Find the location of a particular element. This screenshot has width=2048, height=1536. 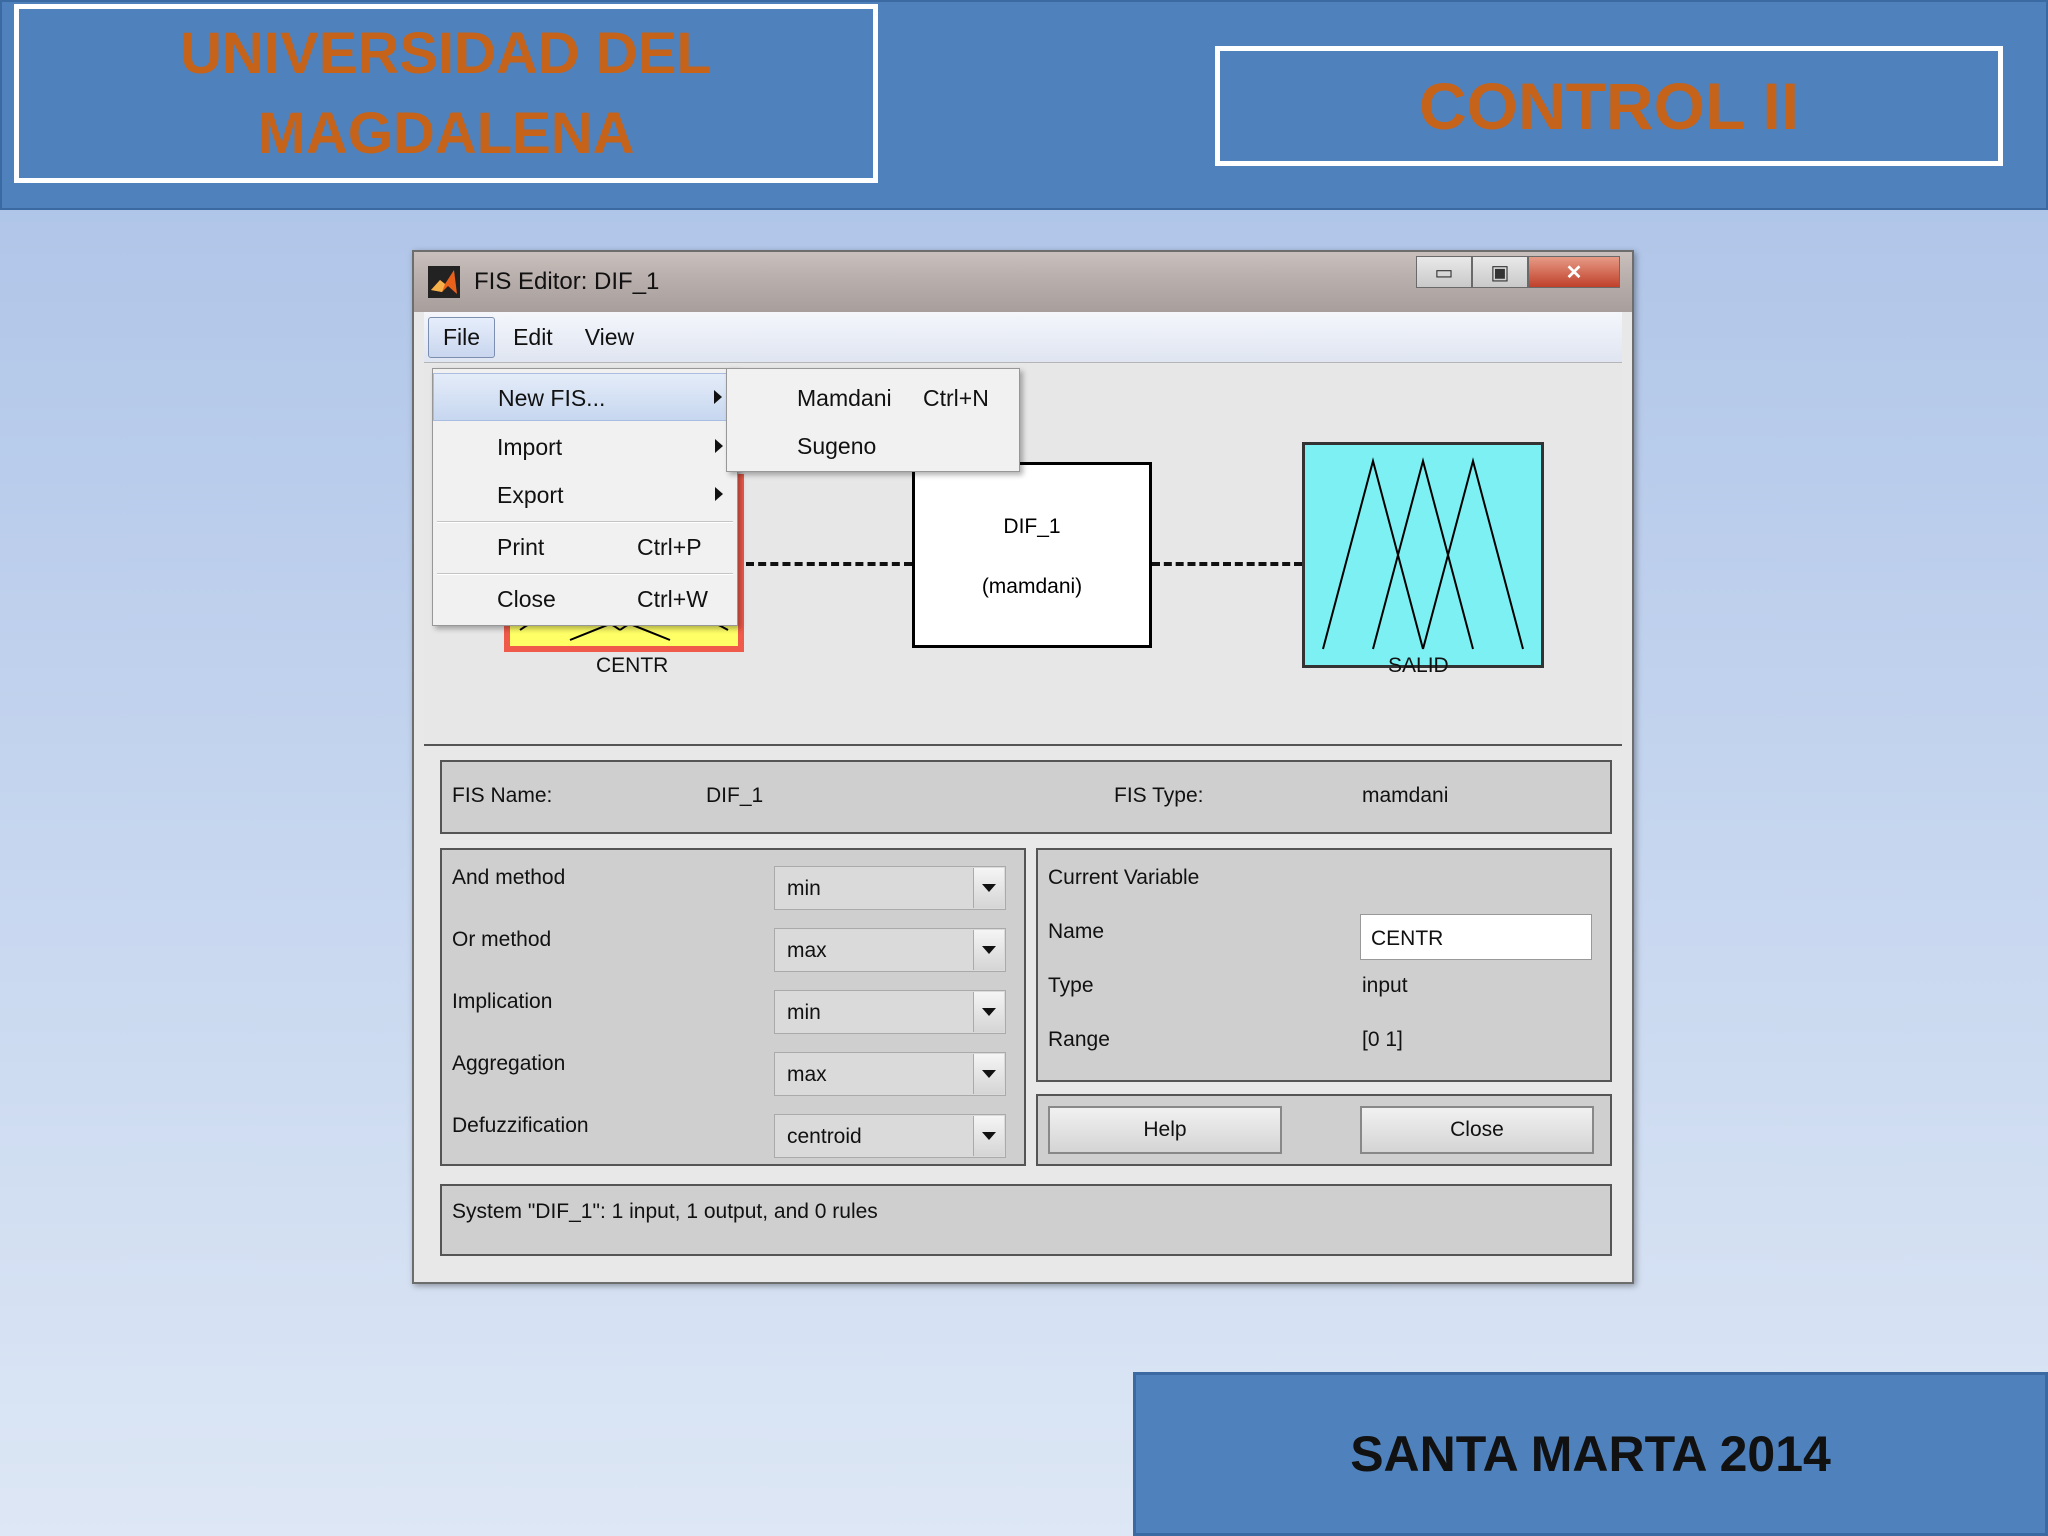

footer-box: SANTA MARTA 2014 is located at coordinates (1590, 1454).